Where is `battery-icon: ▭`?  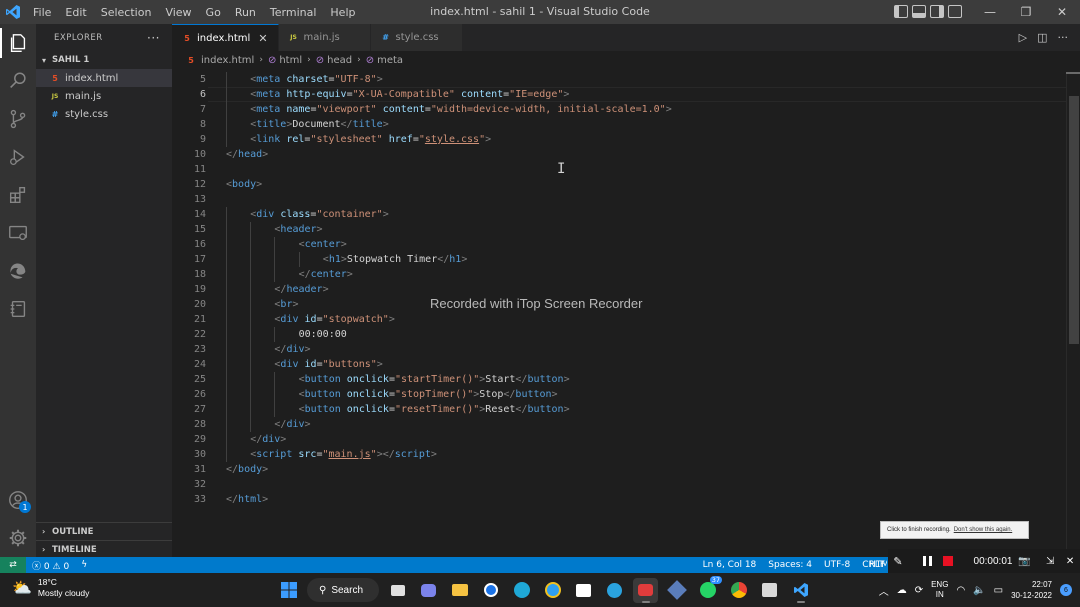
battery-icon: ▭ is located at coordinates (998, 590).